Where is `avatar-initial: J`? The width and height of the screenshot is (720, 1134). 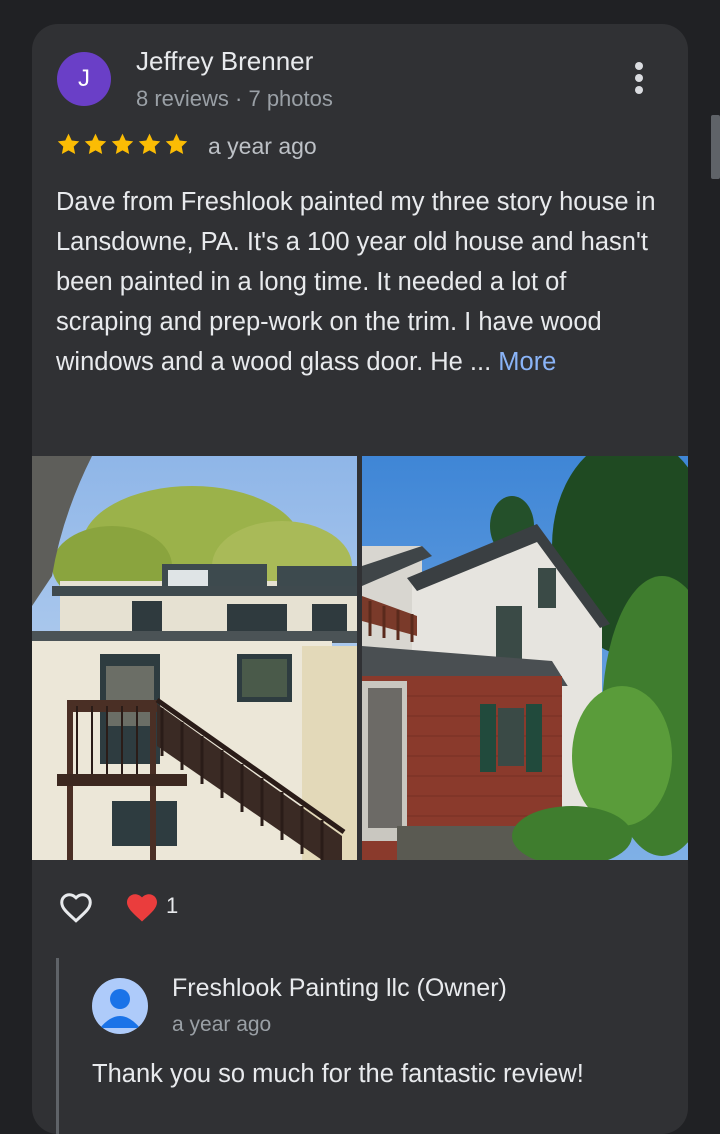
avatar-initial: J is located at coordinates (84, 78).